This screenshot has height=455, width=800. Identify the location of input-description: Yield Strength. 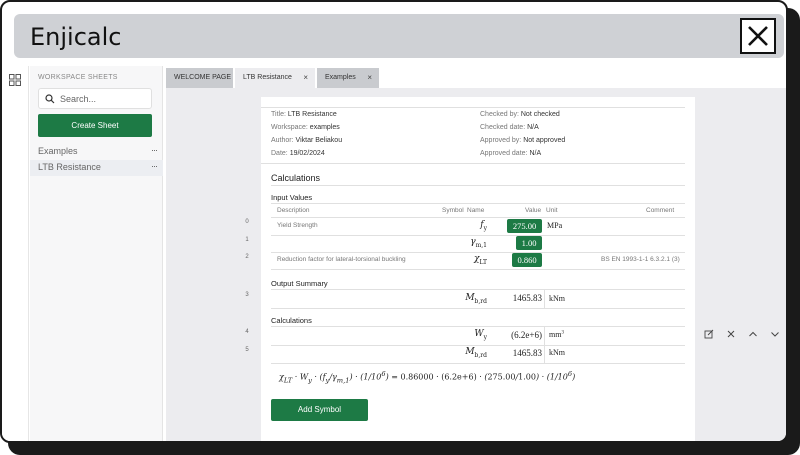
(297, 225).